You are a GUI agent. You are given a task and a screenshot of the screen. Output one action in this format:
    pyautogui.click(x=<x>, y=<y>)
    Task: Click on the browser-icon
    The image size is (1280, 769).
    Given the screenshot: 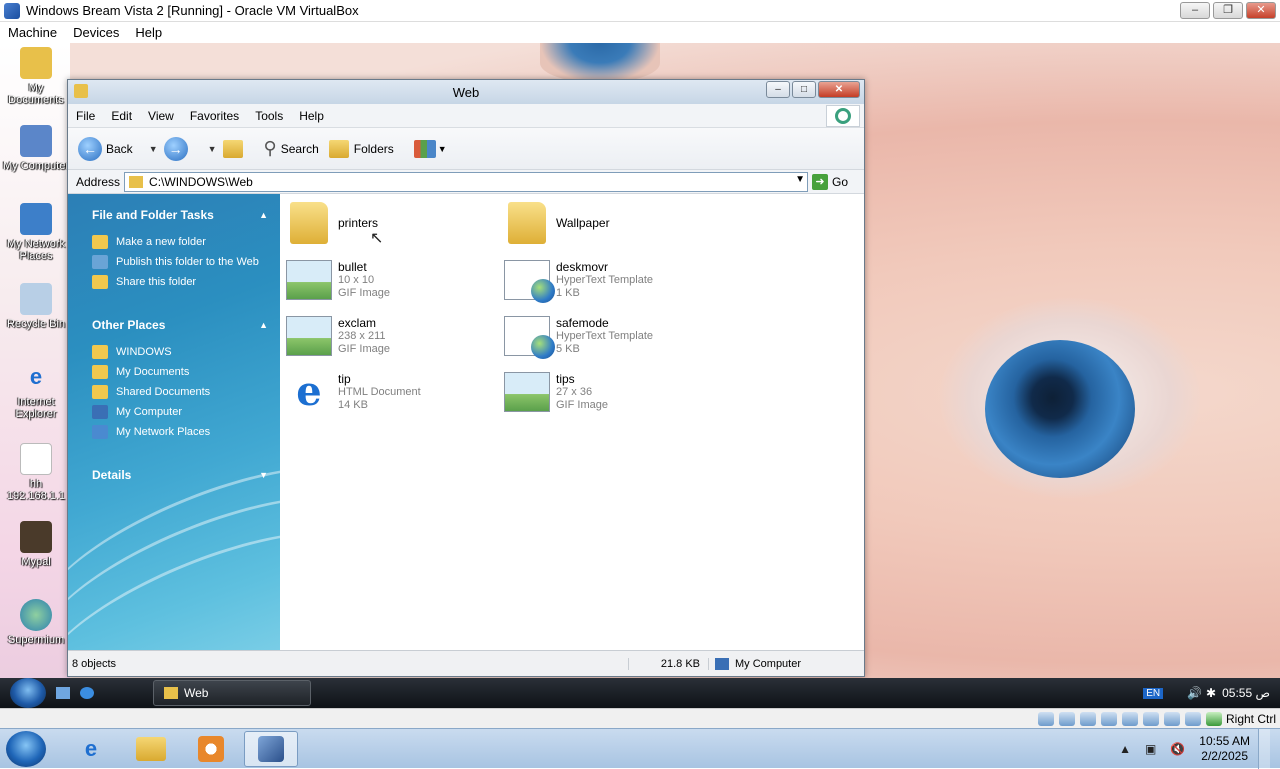 What is the action you would take?
    pyautogui.click(x=36, y=615)
    